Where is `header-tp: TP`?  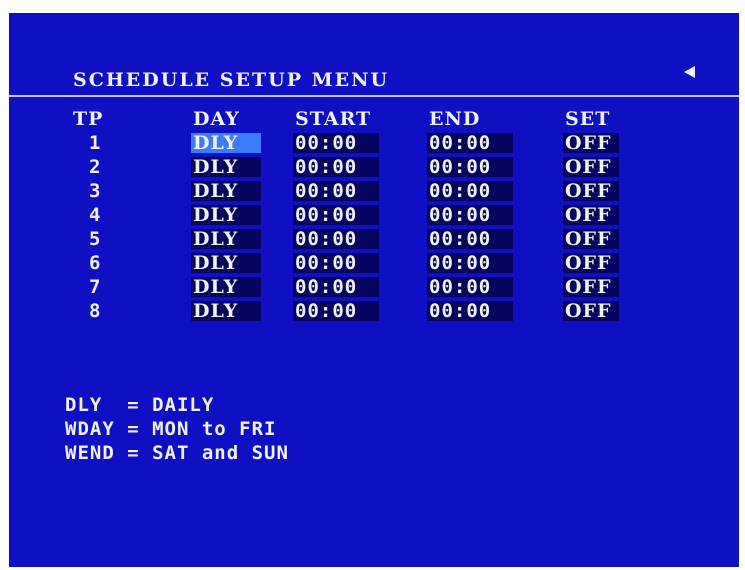 header-tp: TP is located at coordinates (88, 119).